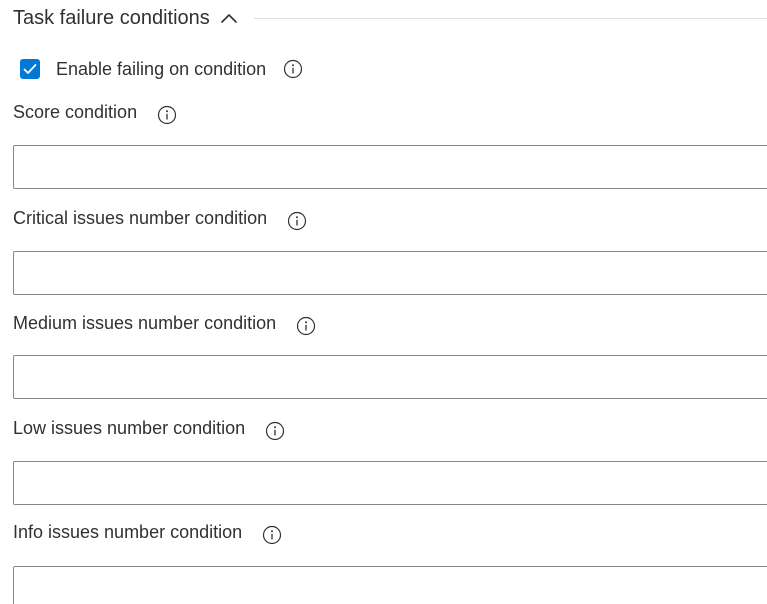  Describe the element at coordinates (229, 18) in the screenshot. I see `chevron-up-icon` at that location.